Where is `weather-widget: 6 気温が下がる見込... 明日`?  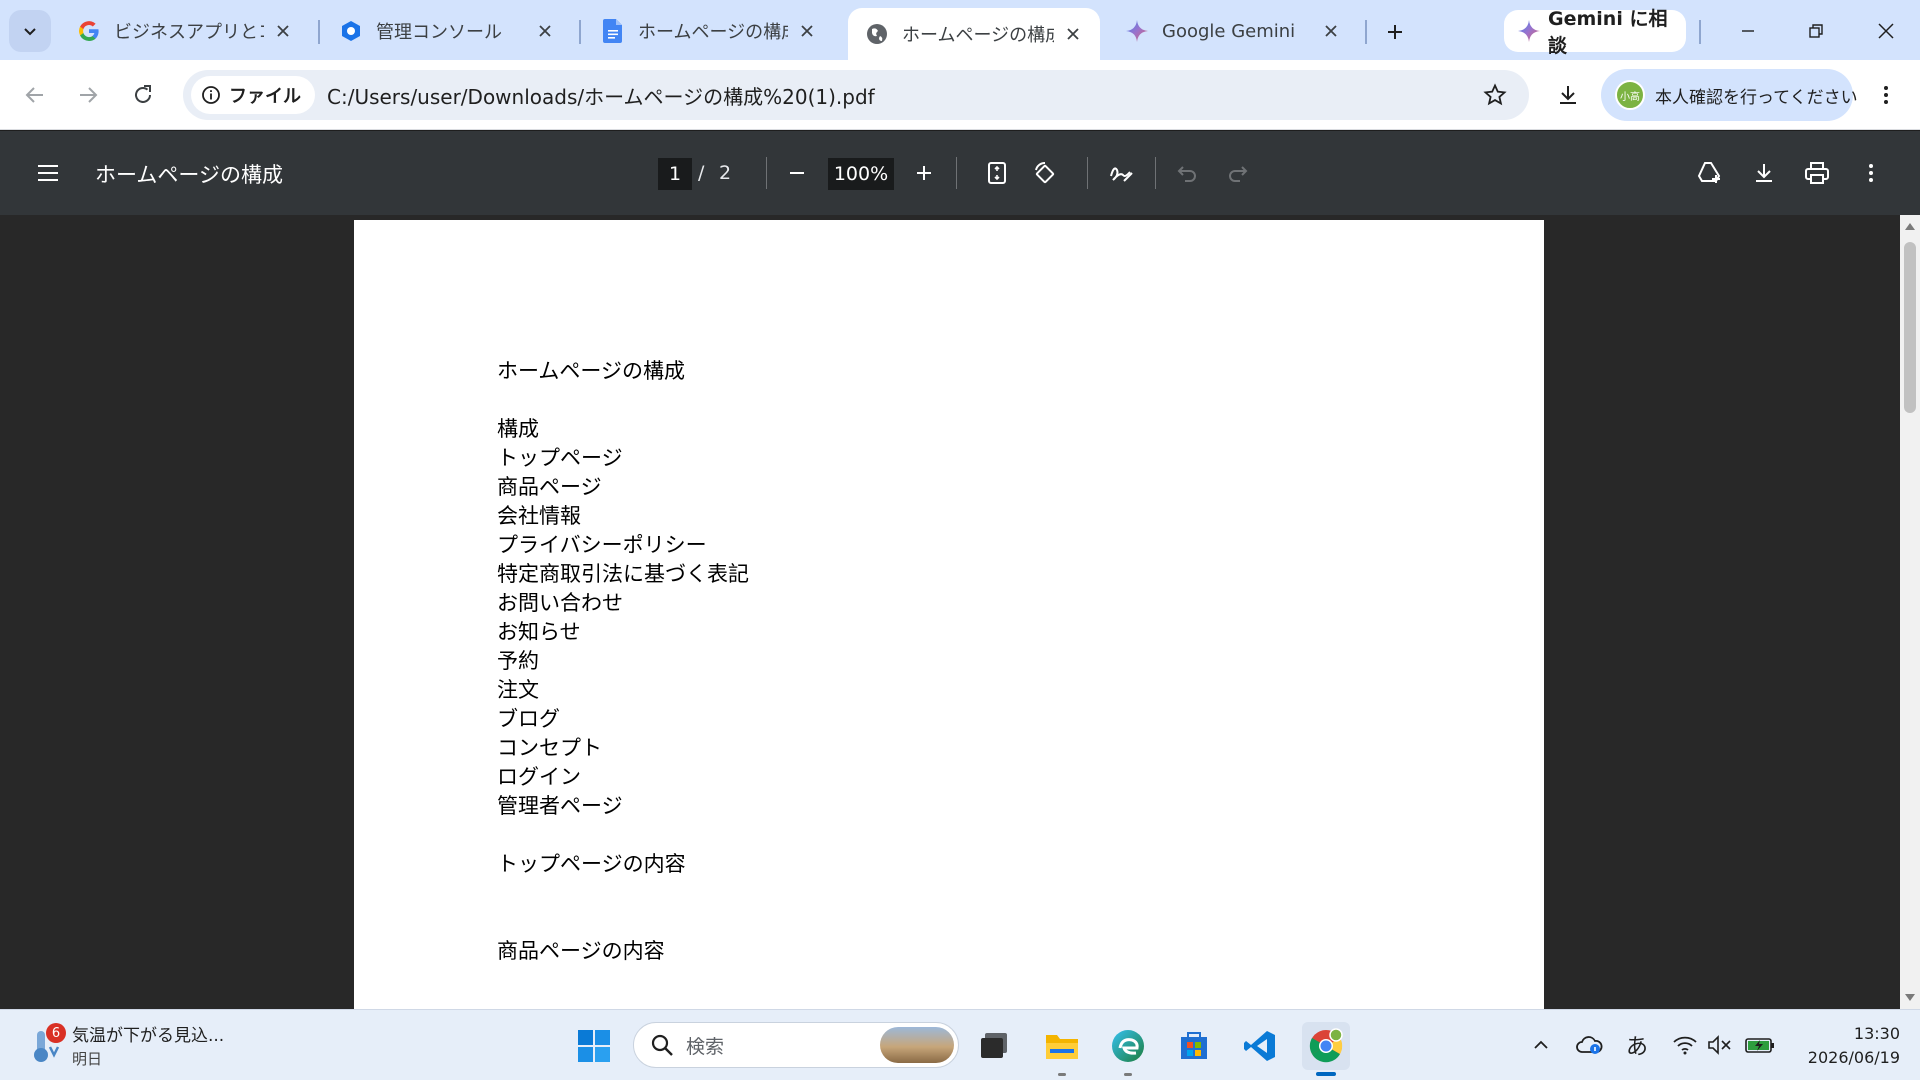 weather-widget: 6 気温が下がる見込... 明日 is located at coordinates (143, 1045).